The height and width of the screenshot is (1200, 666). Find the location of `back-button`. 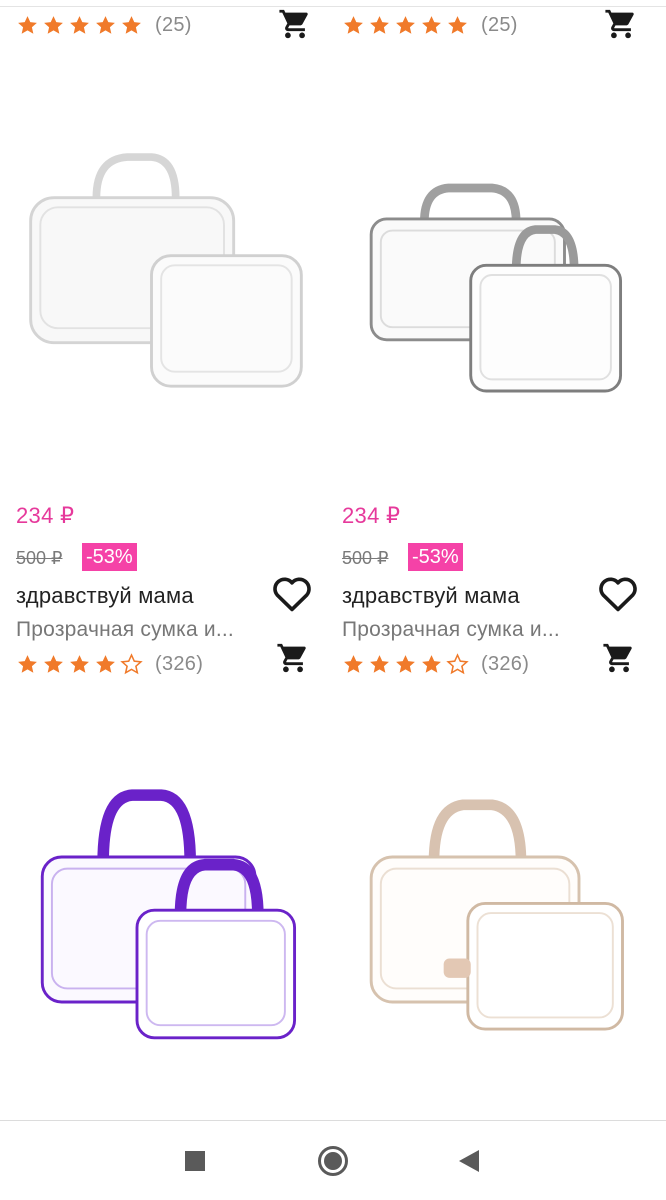

back-button is located at coordinates (469, 1161).